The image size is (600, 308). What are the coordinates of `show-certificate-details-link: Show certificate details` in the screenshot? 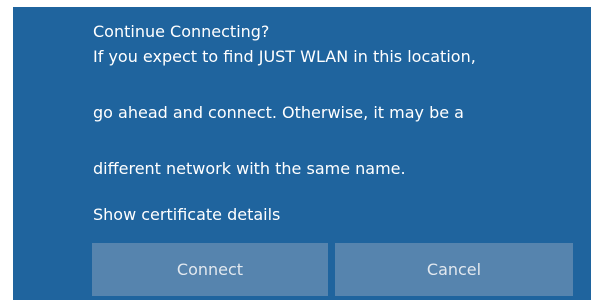 It's located at (186, 215).